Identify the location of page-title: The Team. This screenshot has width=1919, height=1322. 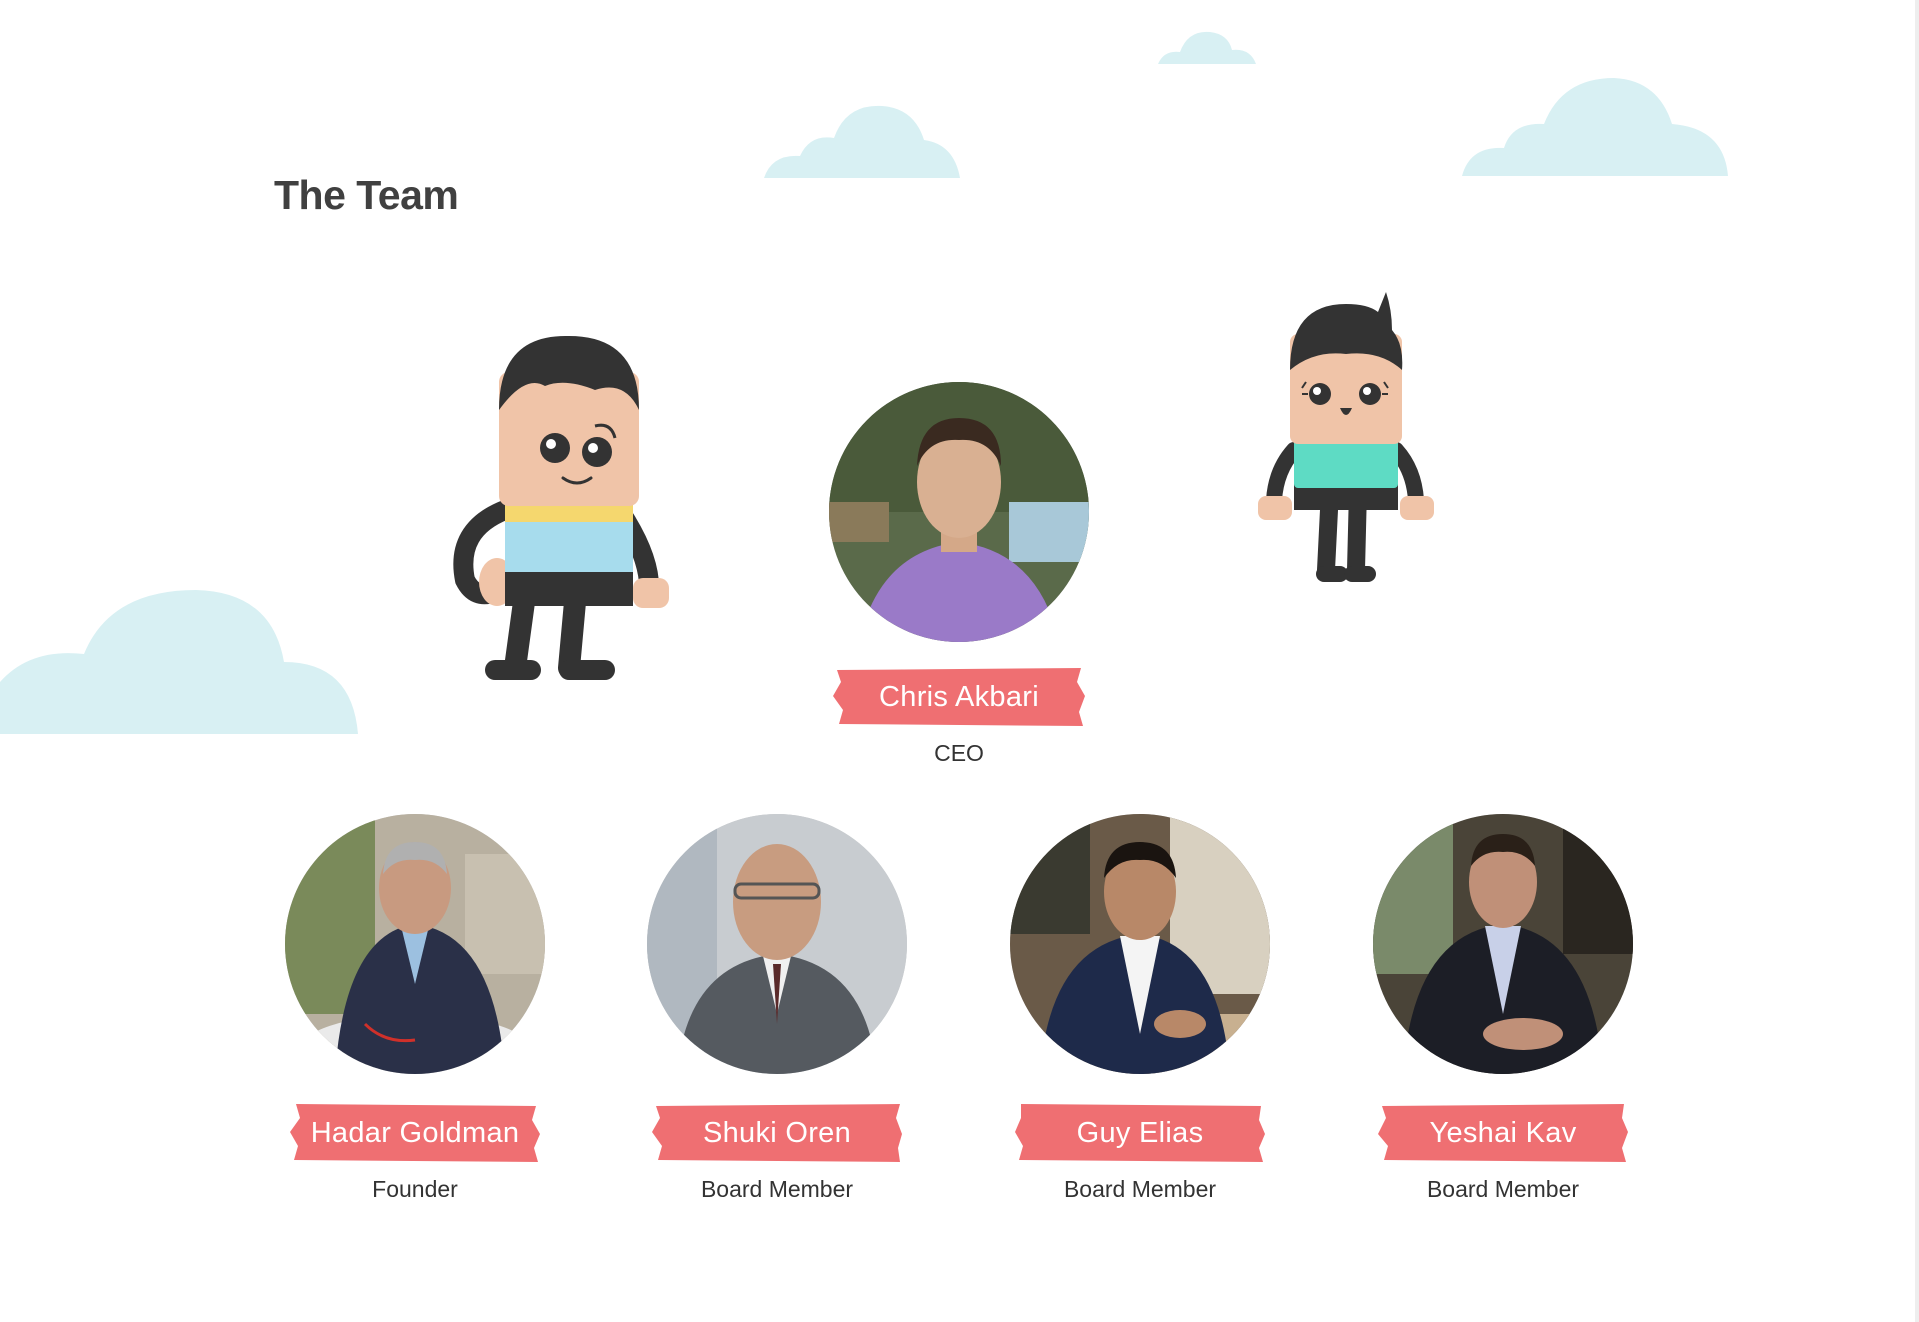
(366, 195).